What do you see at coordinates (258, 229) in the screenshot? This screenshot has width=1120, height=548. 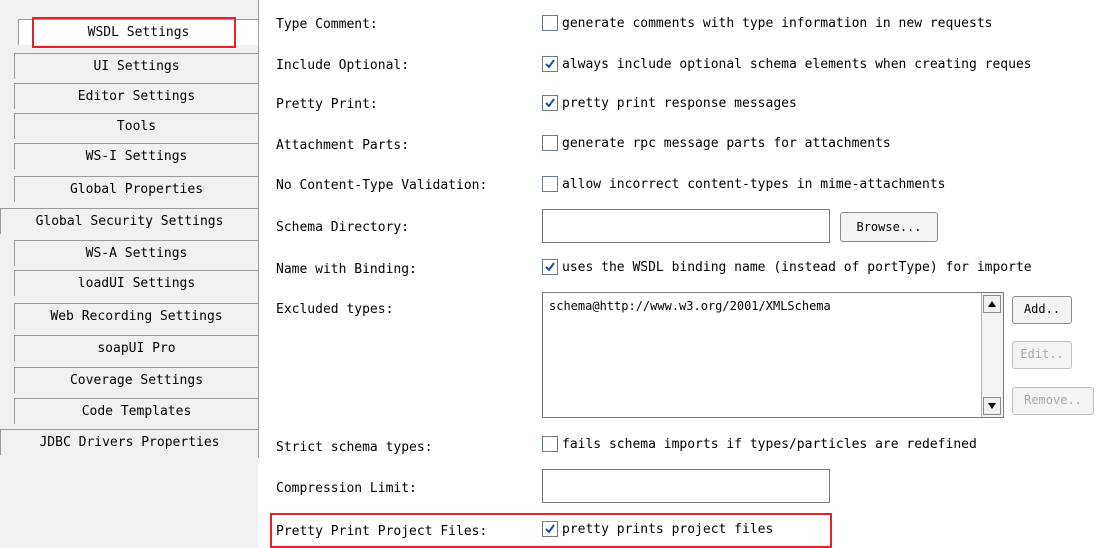 I see `tab-divider` at bounding box center [258, 229].